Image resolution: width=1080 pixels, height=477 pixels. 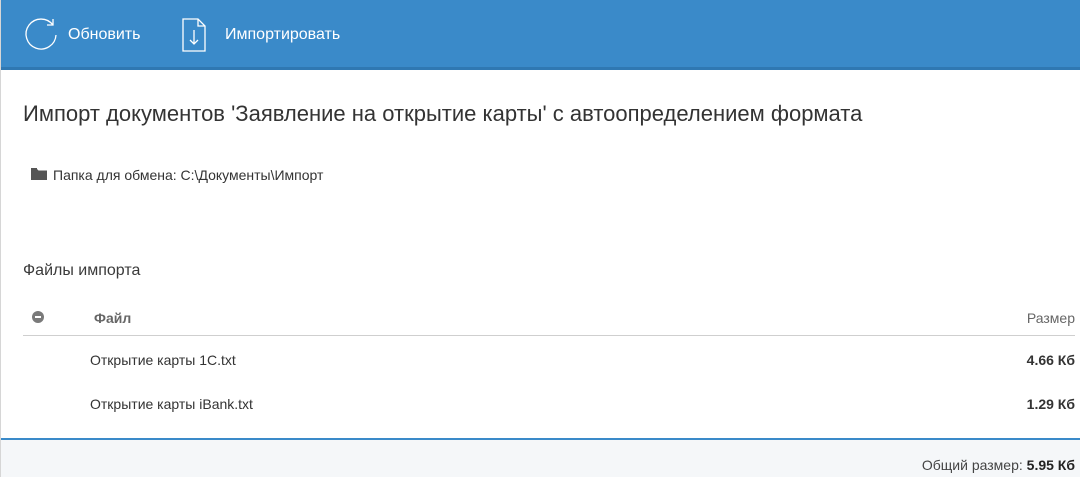 What do you see at coordinates (1050, 465) in the screenshot?
I see `total-size-value: 5.95 Кб` at bounding box center [1050, 465].